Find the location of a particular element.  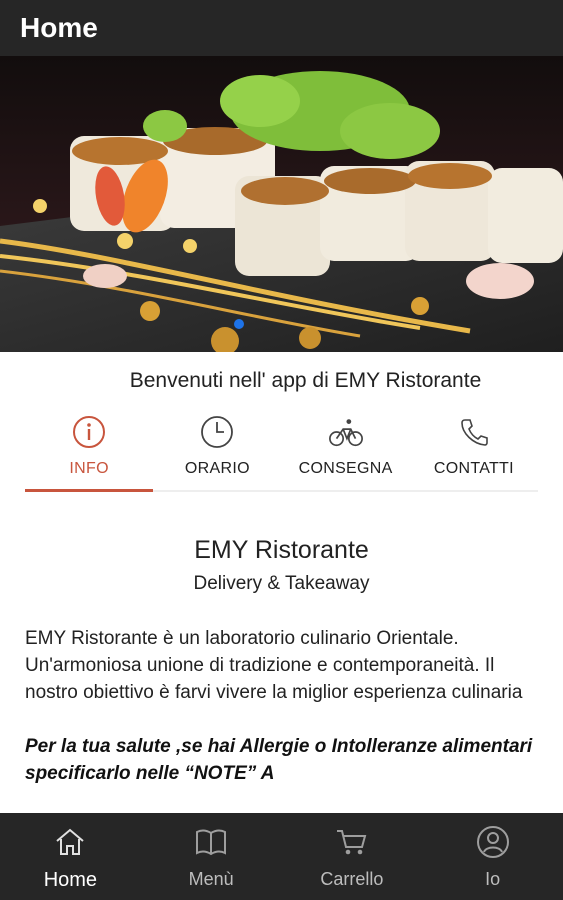

nav-profile-label: Io is located at coordinates (493, 879).